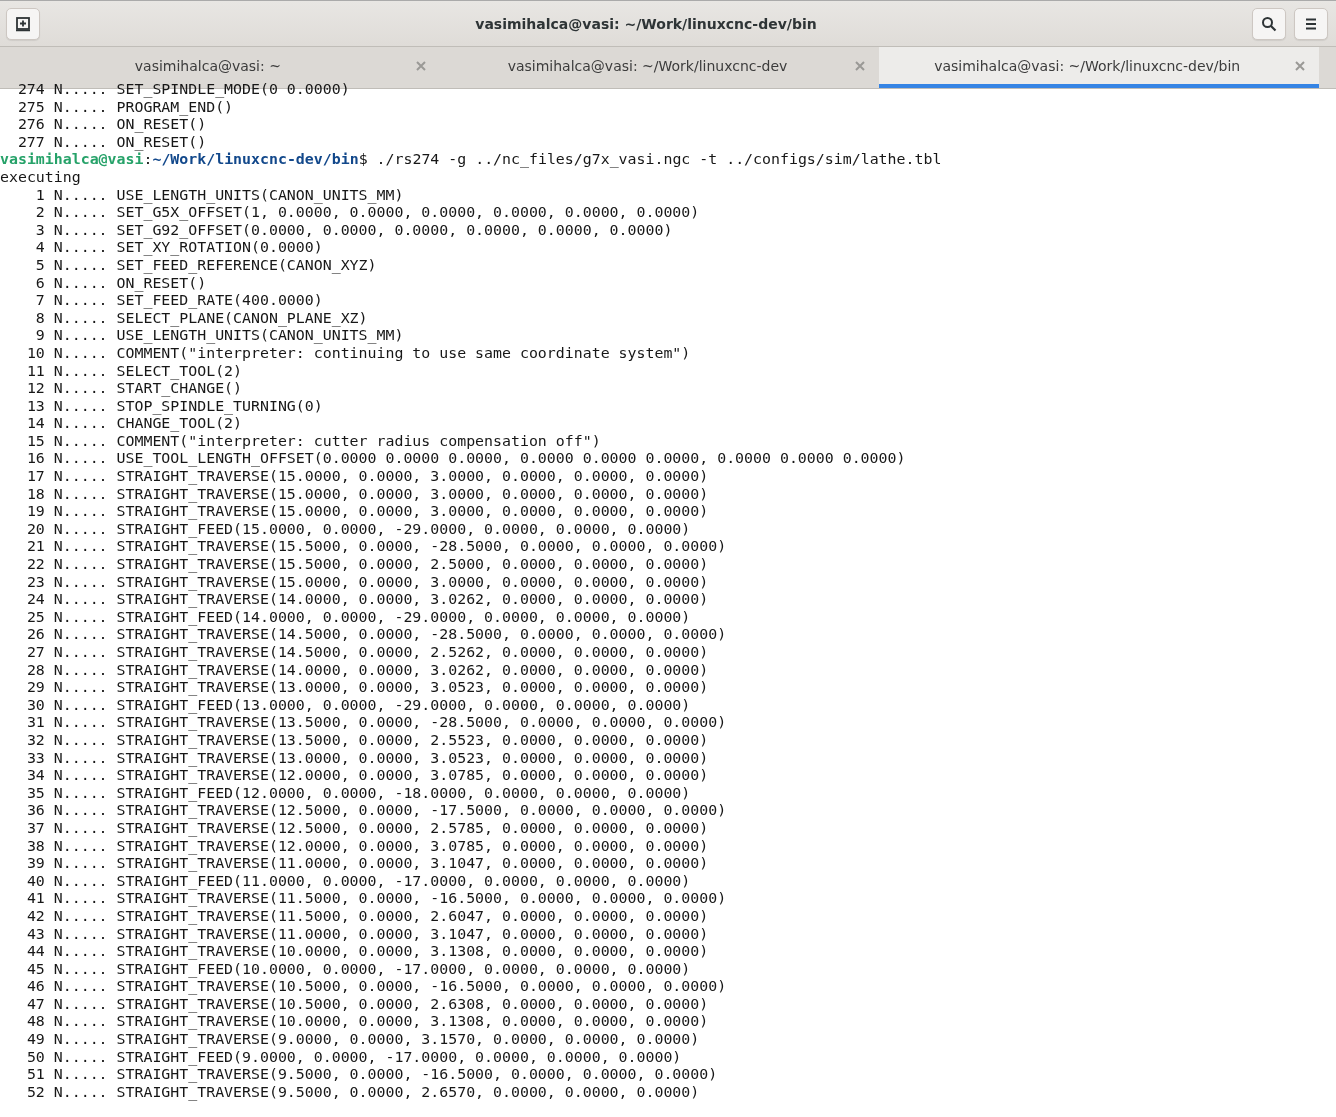  I want to click on new-tab-button, so click(23, 23).